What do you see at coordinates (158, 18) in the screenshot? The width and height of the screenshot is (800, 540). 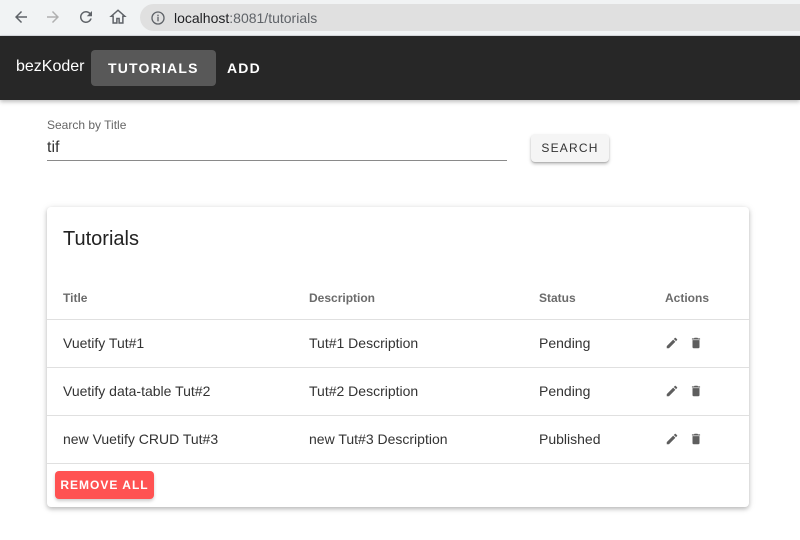 I see `info-icon` at bounding box center [158, 18].